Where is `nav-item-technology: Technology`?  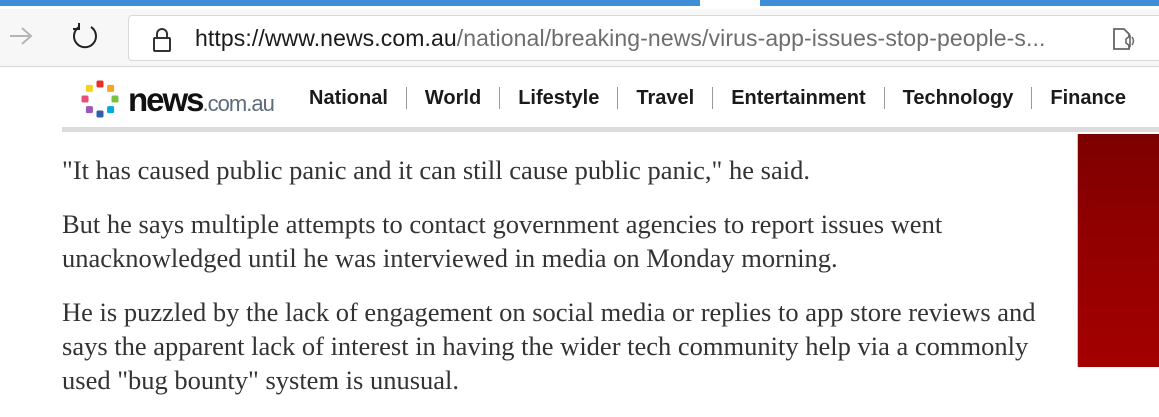 nav-item-technology: Technology is located at coordinates (957, 98).